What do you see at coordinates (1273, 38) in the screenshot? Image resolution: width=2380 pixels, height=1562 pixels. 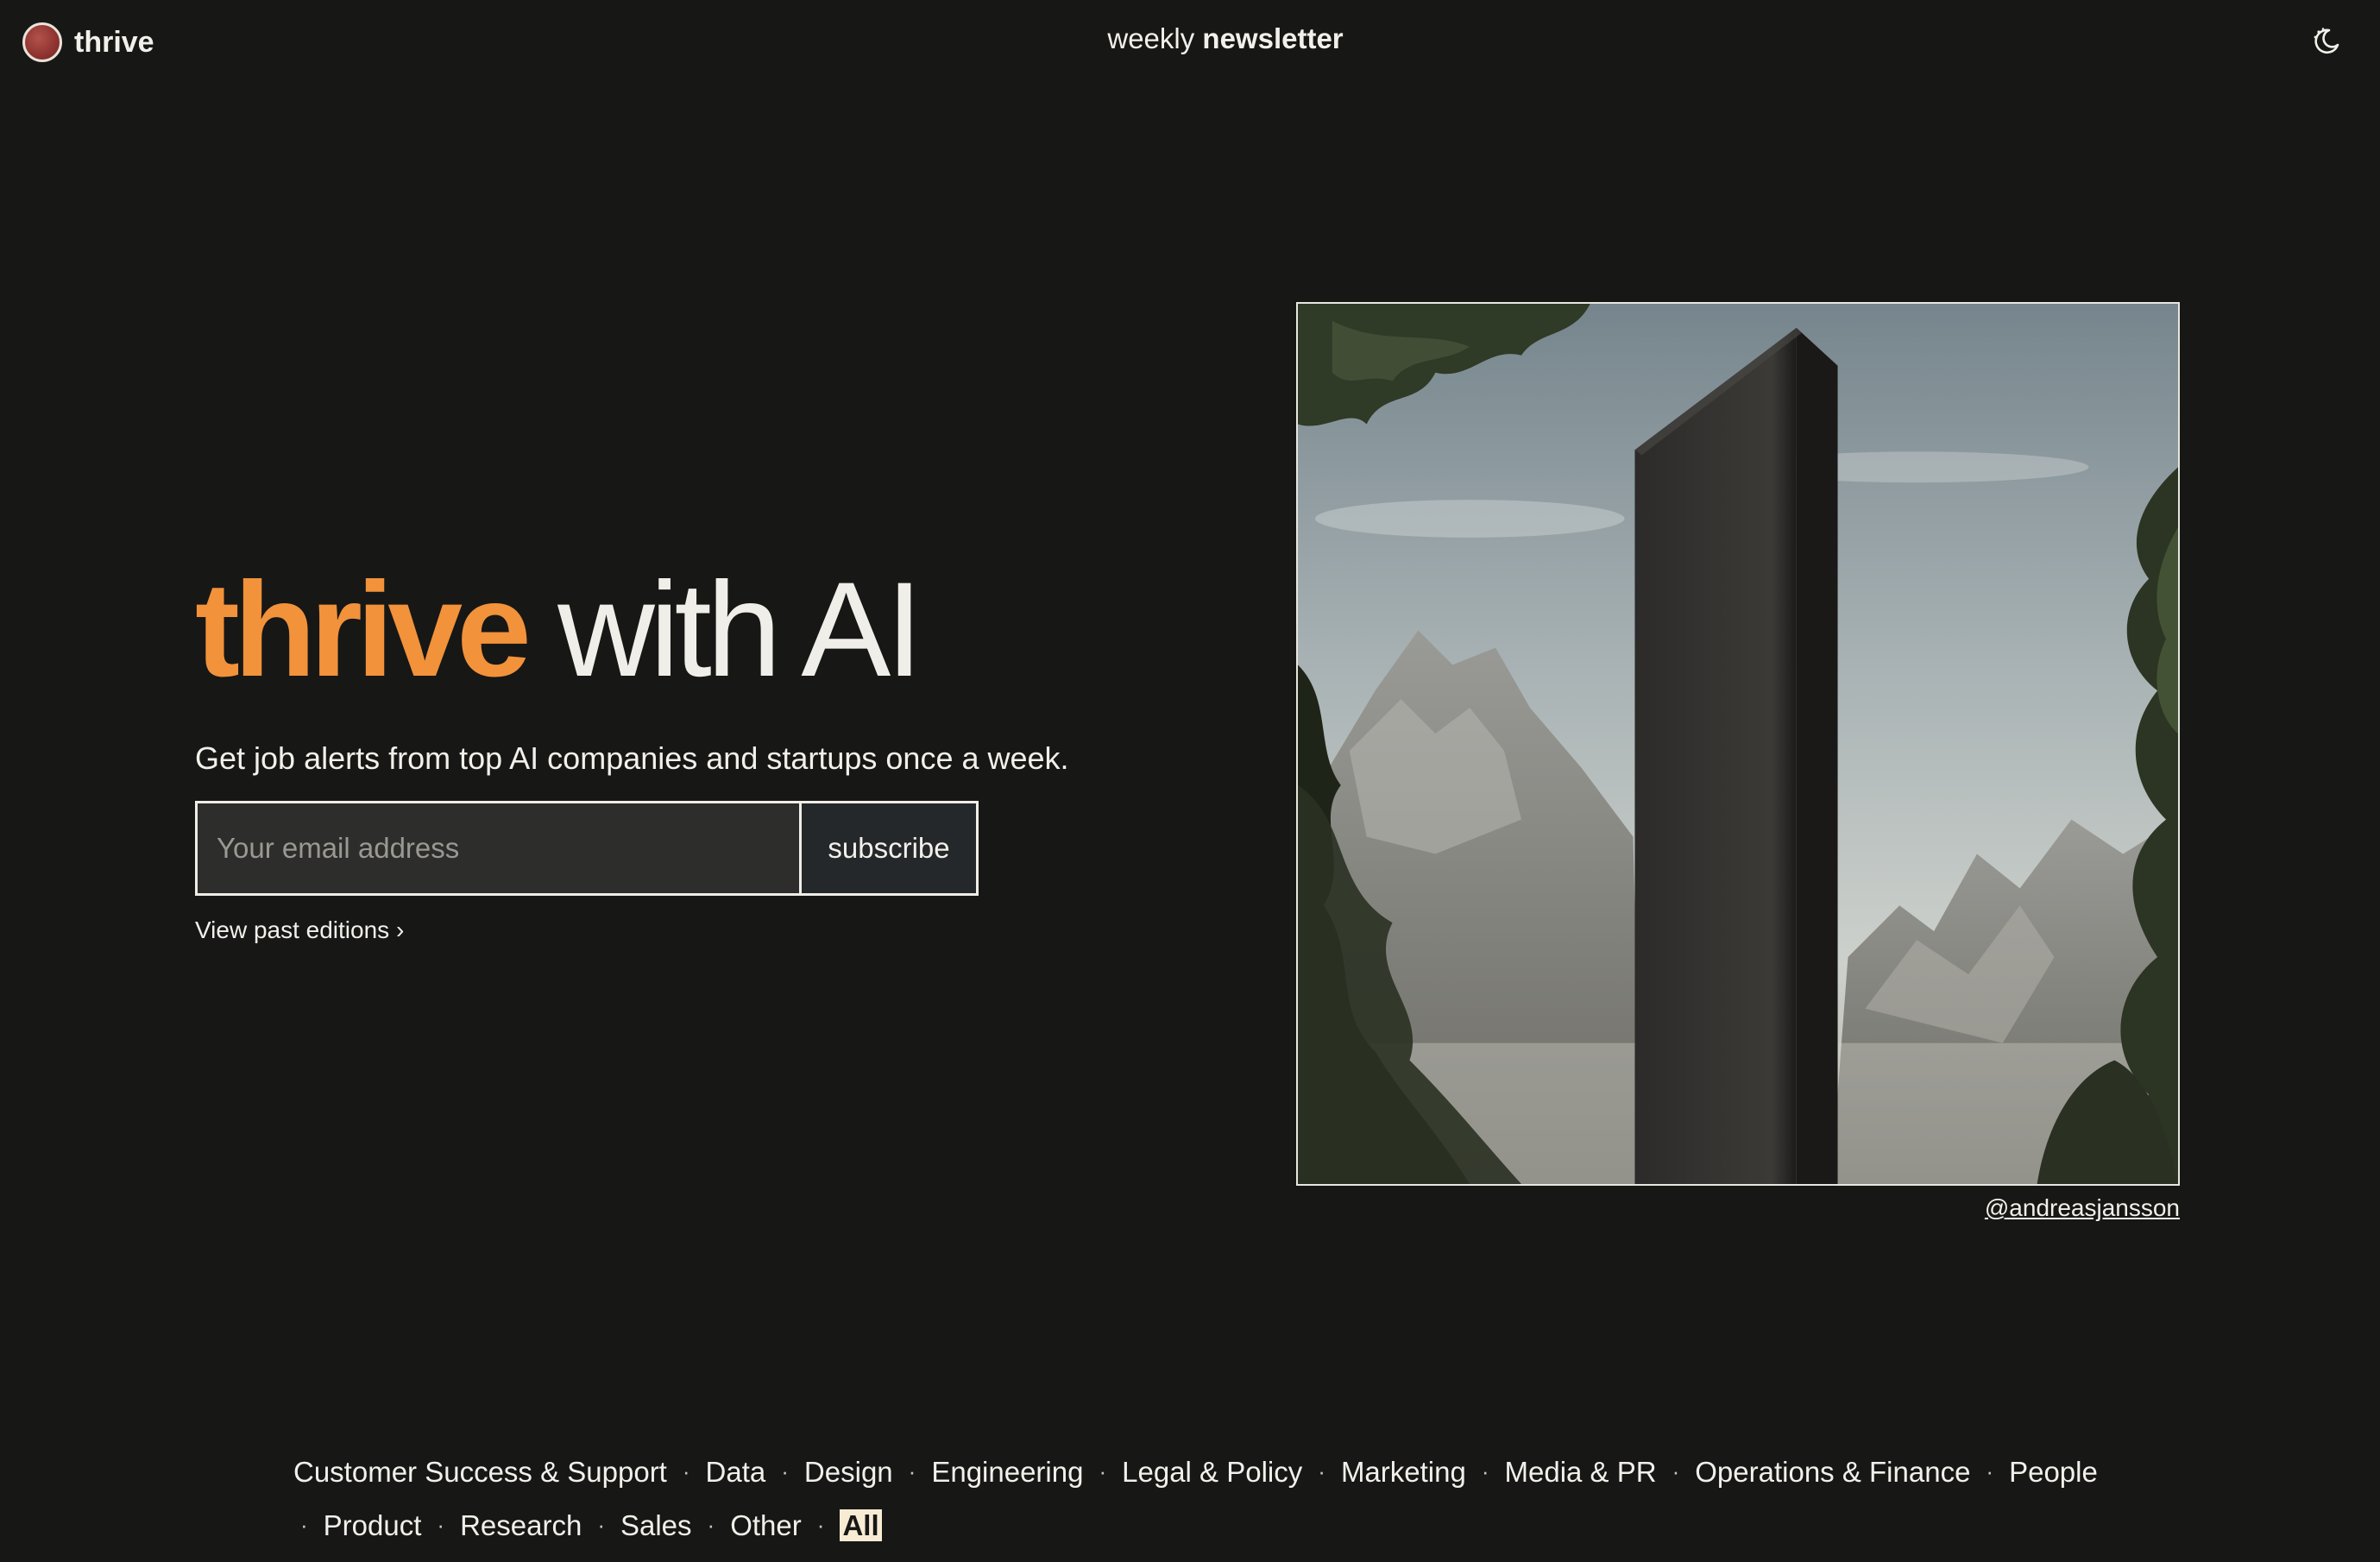 I see `nav-bold: newsletter` at bounding box center [1273, 38].